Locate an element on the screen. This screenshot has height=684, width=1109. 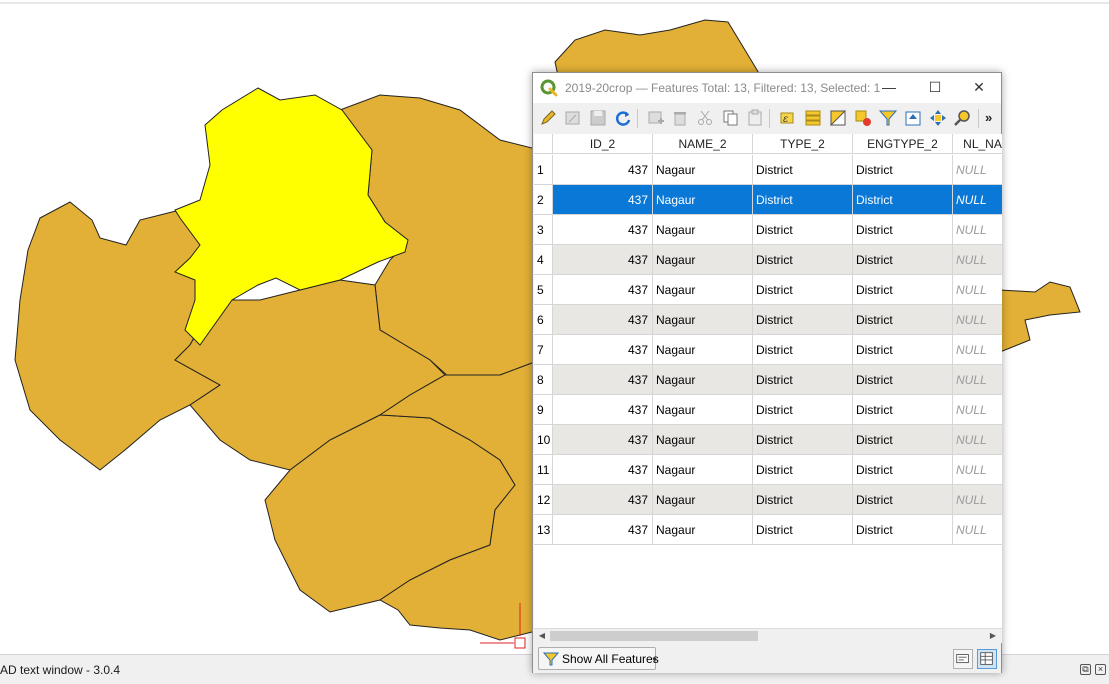
invert-selection-icon is located at coordinates (838, 118).